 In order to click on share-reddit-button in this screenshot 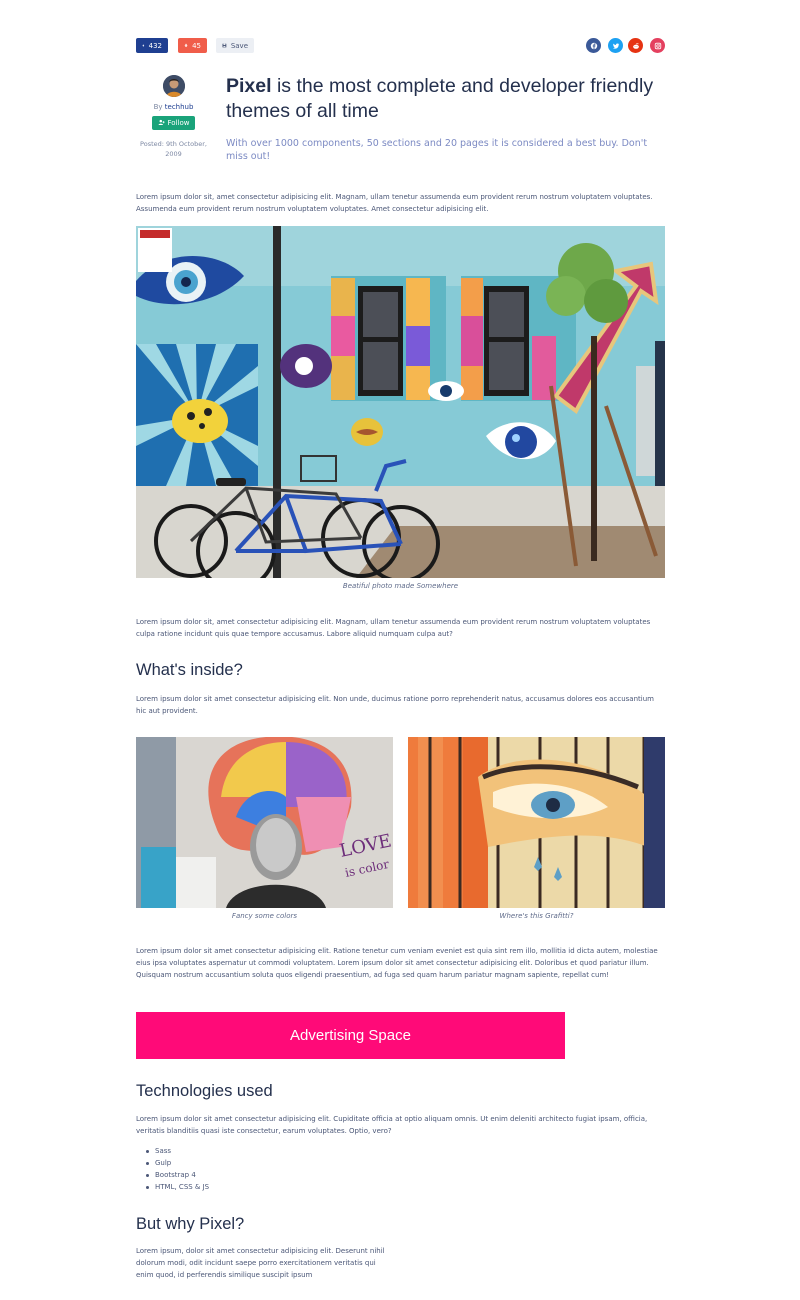, I will do `click(635, 45)`.